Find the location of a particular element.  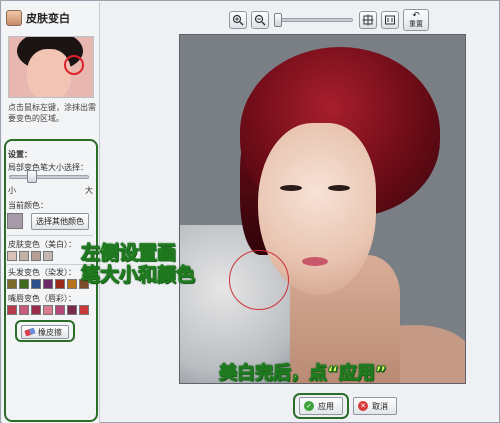

close-icon: ✕ is located at coordinates (363, 406).